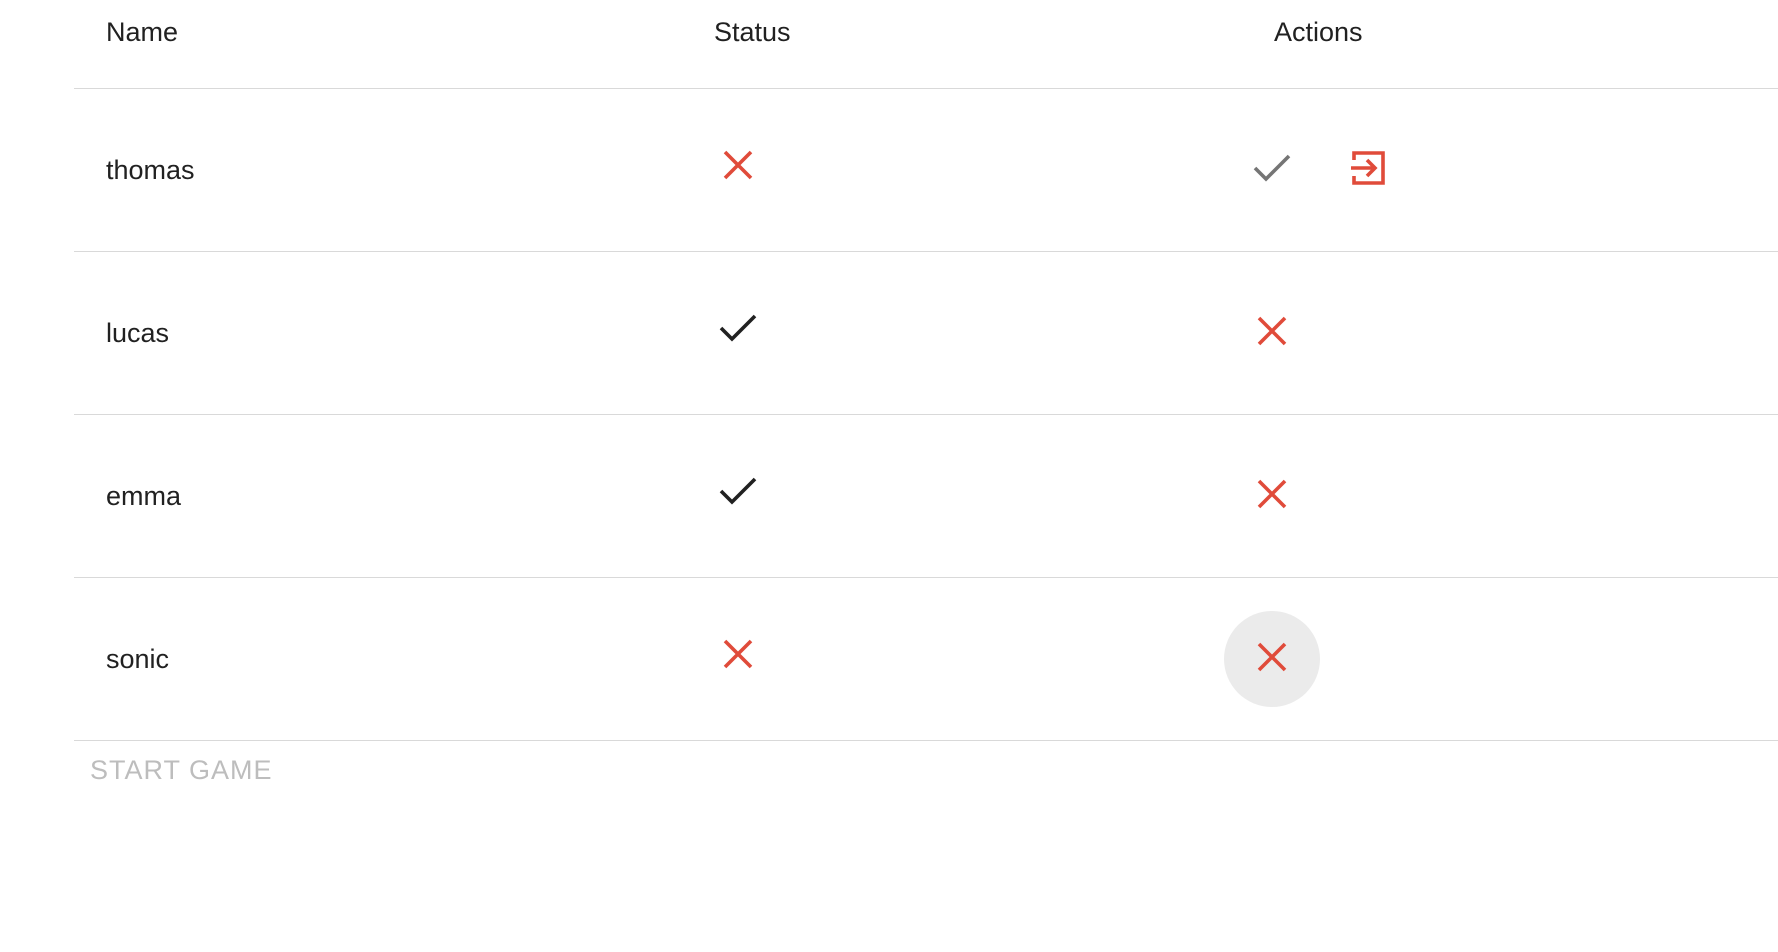 The width and height of the screenshot is (1778, 952). I want to click on player-name: sonic, so click(138, 658).